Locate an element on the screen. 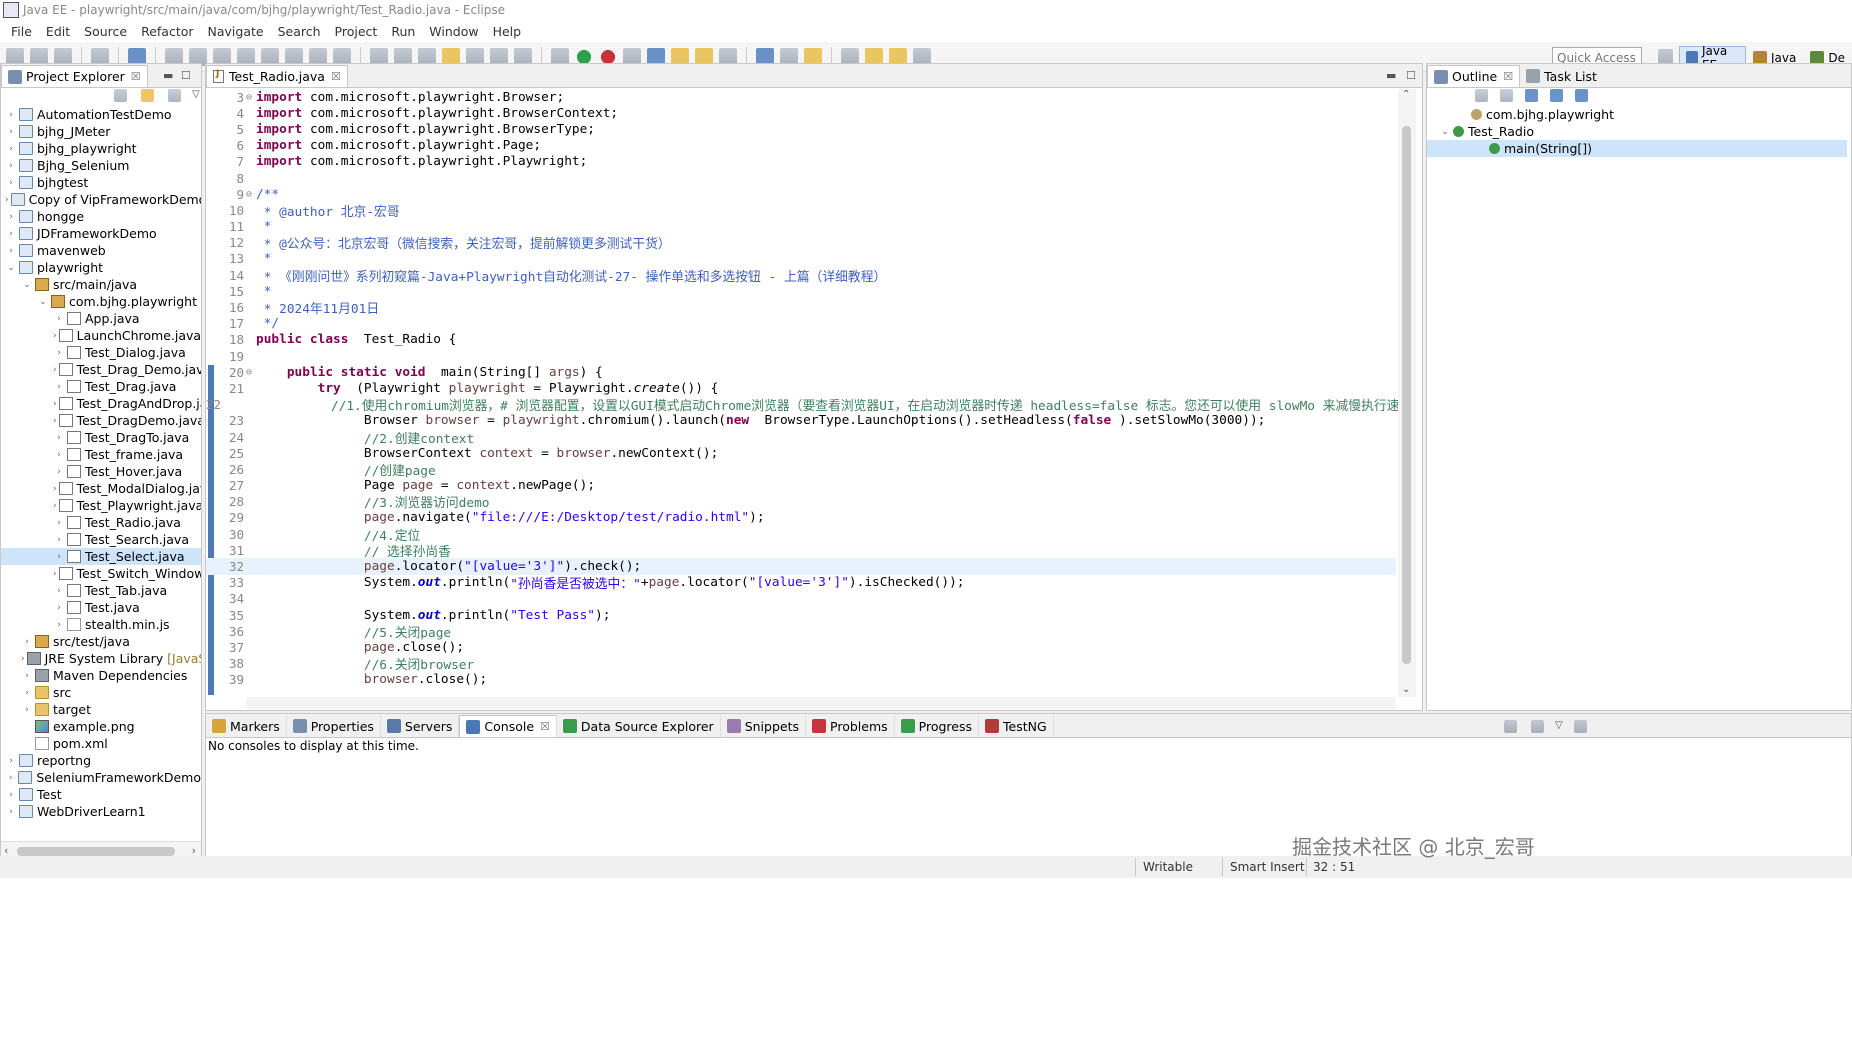 Image resolution: width=1852 pixels, height=1038 pixels. tree-item: example.png is located at coordinates (101, 726).